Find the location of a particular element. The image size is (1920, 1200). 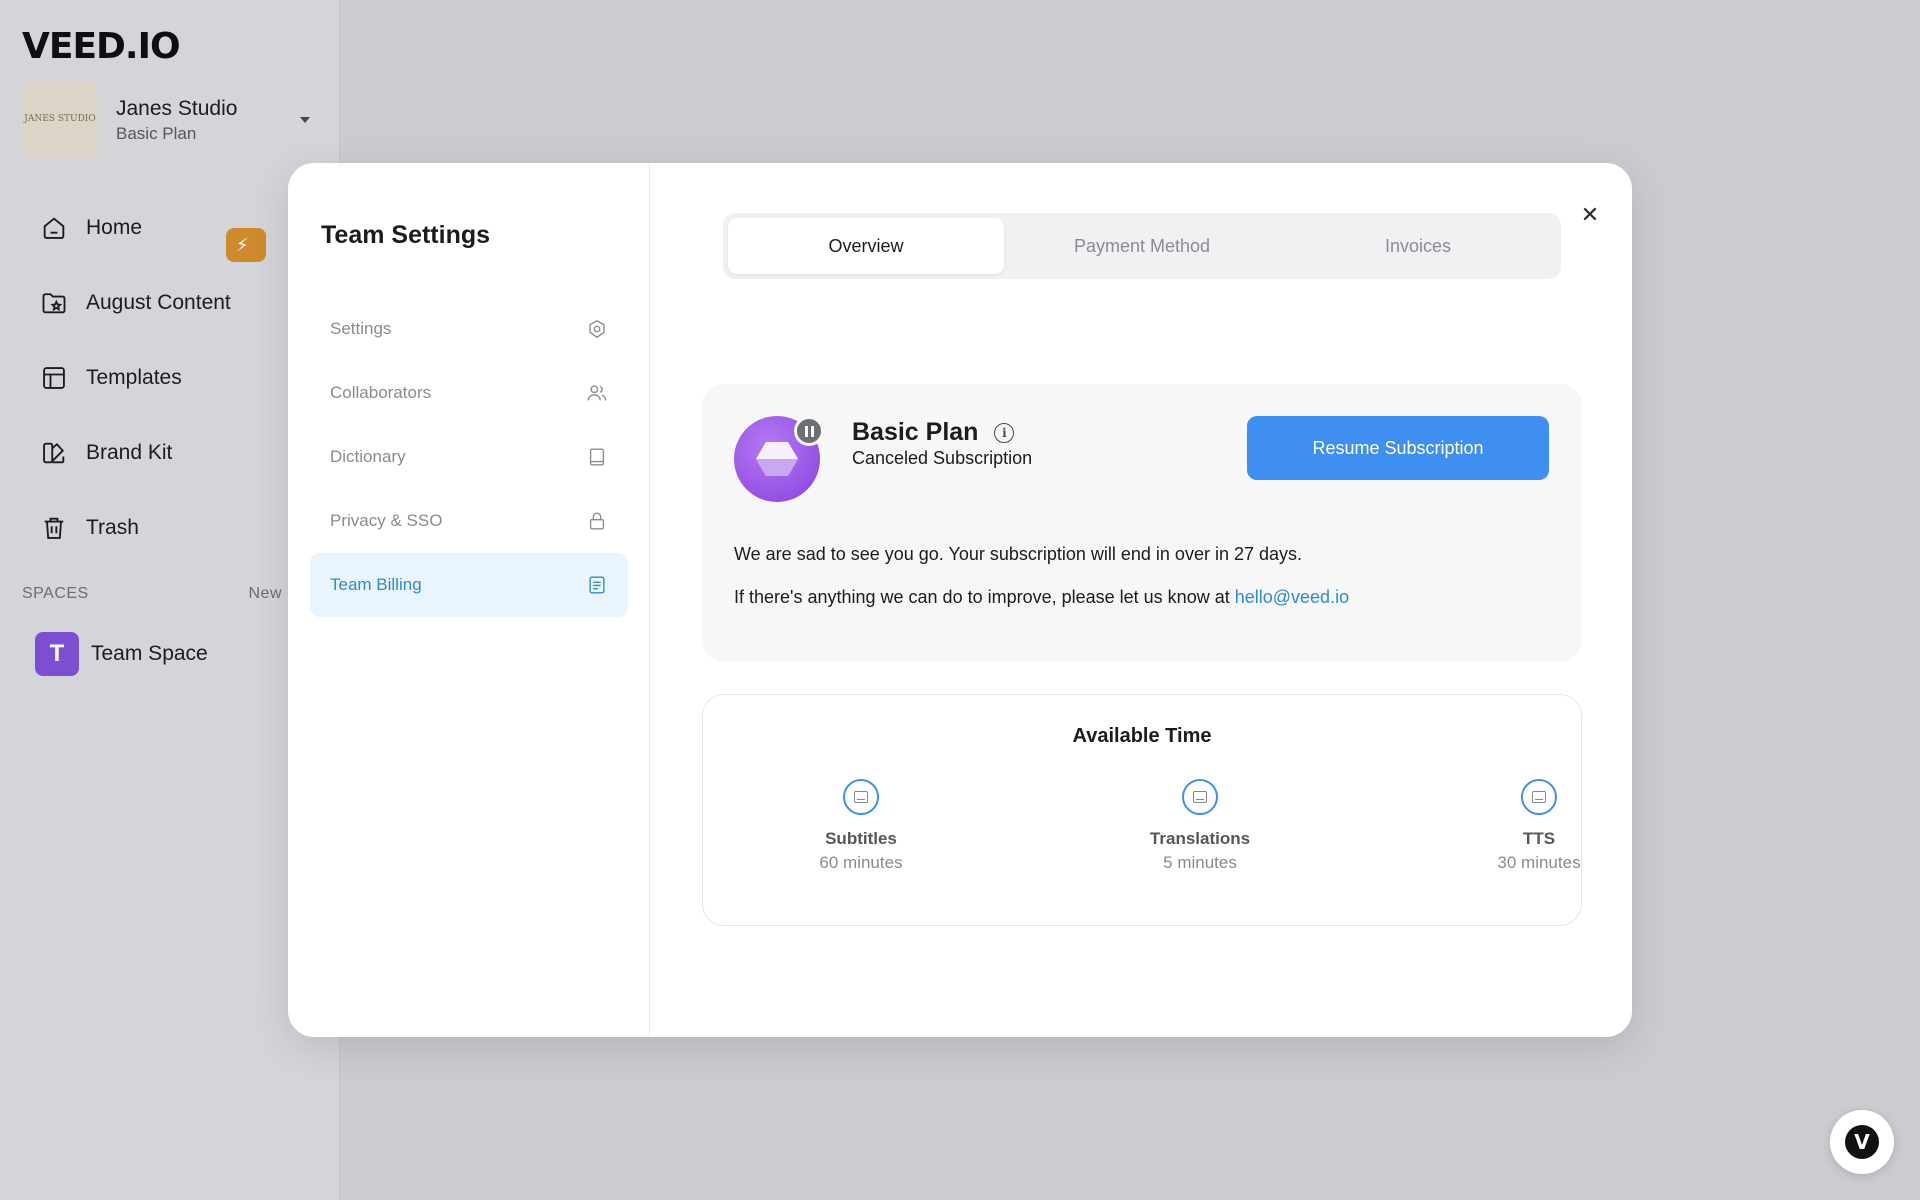

nav-label: Settings is located at coordinates (361, 328).